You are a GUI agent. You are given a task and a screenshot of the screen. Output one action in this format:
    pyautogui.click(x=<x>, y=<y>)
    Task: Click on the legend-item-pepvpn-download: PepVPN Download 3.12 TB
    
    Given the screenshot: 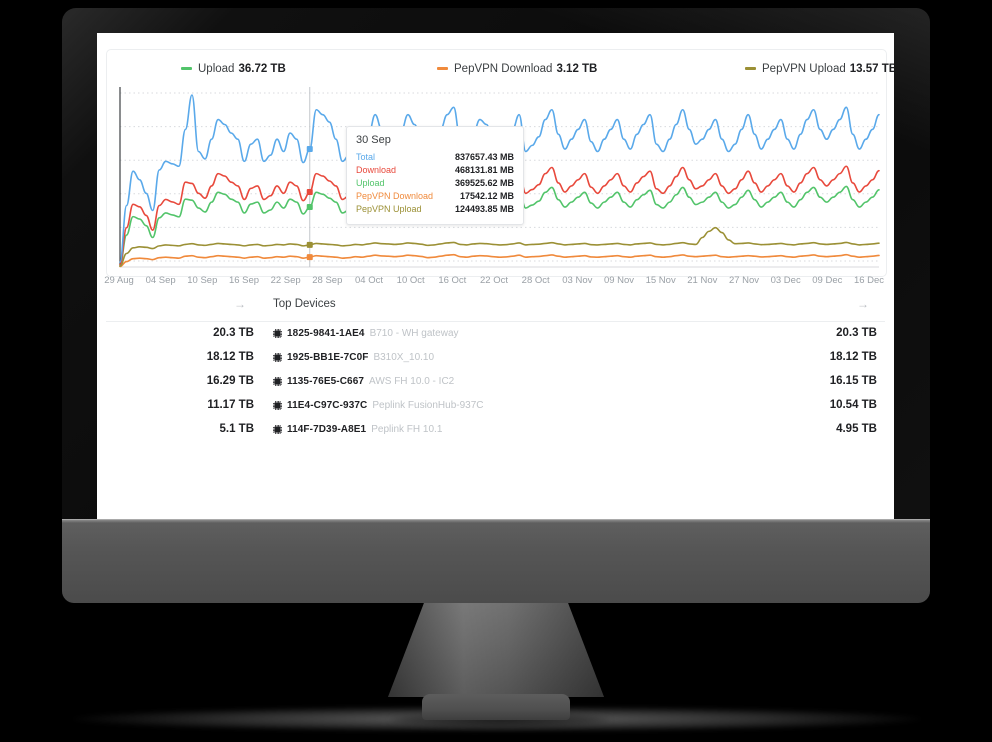 What is the action you would take?
    pyautogui.click(x=517, y=69)
    